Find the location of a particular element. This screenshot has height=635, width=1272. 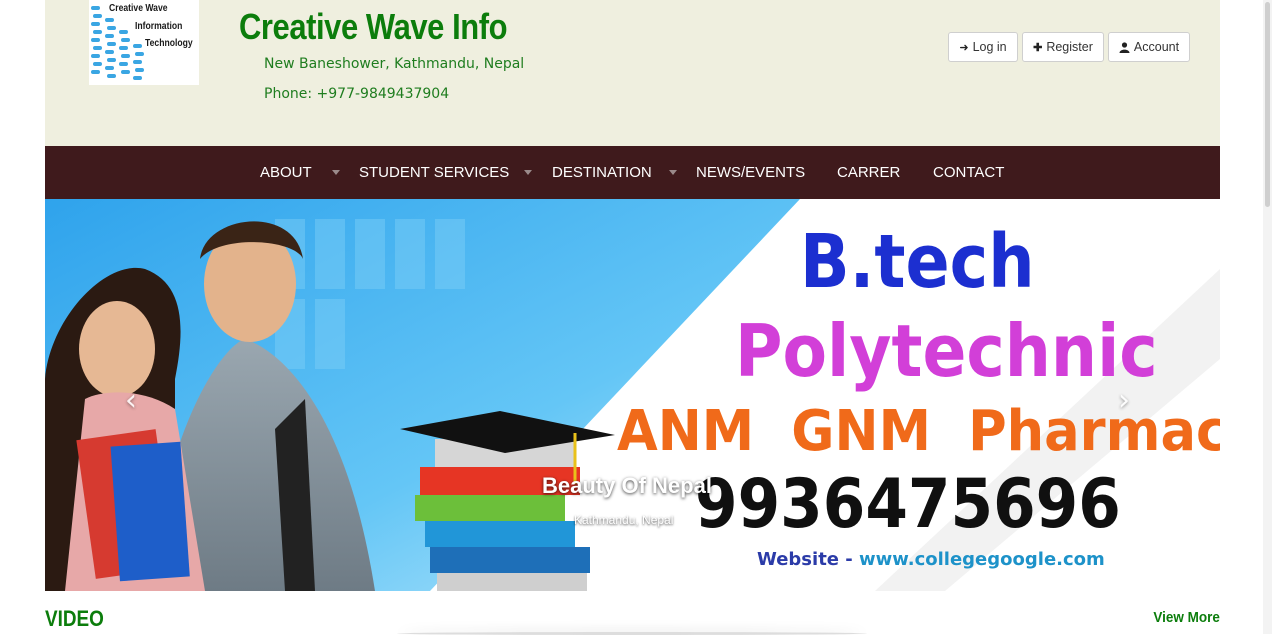

banner-website-label: Website - is located at coordinates (808, 559).